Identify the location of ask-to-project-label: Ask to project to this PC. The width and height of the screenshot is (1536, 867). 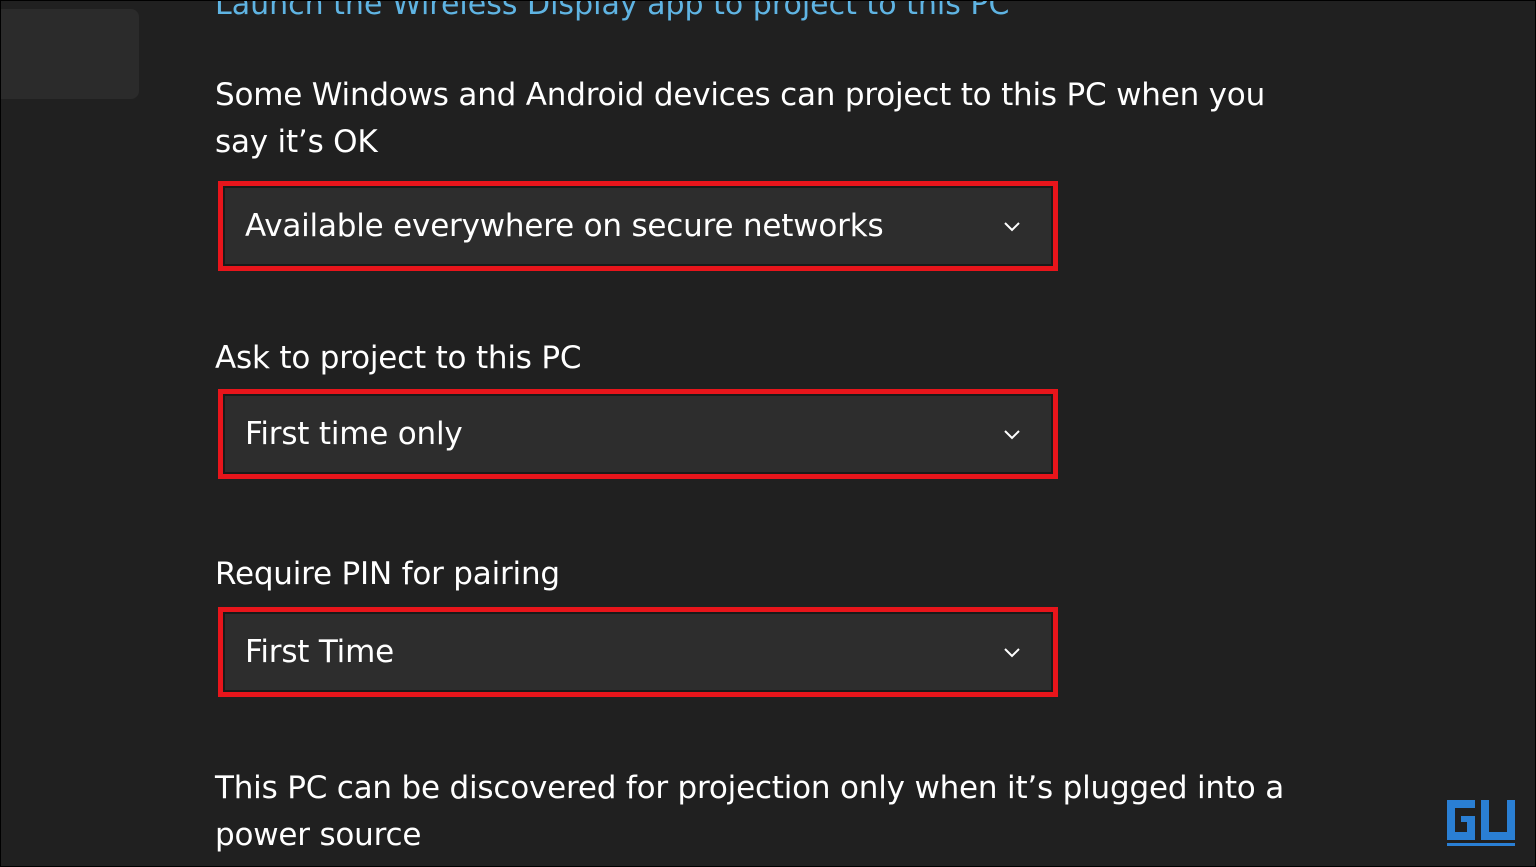
(398, 358).